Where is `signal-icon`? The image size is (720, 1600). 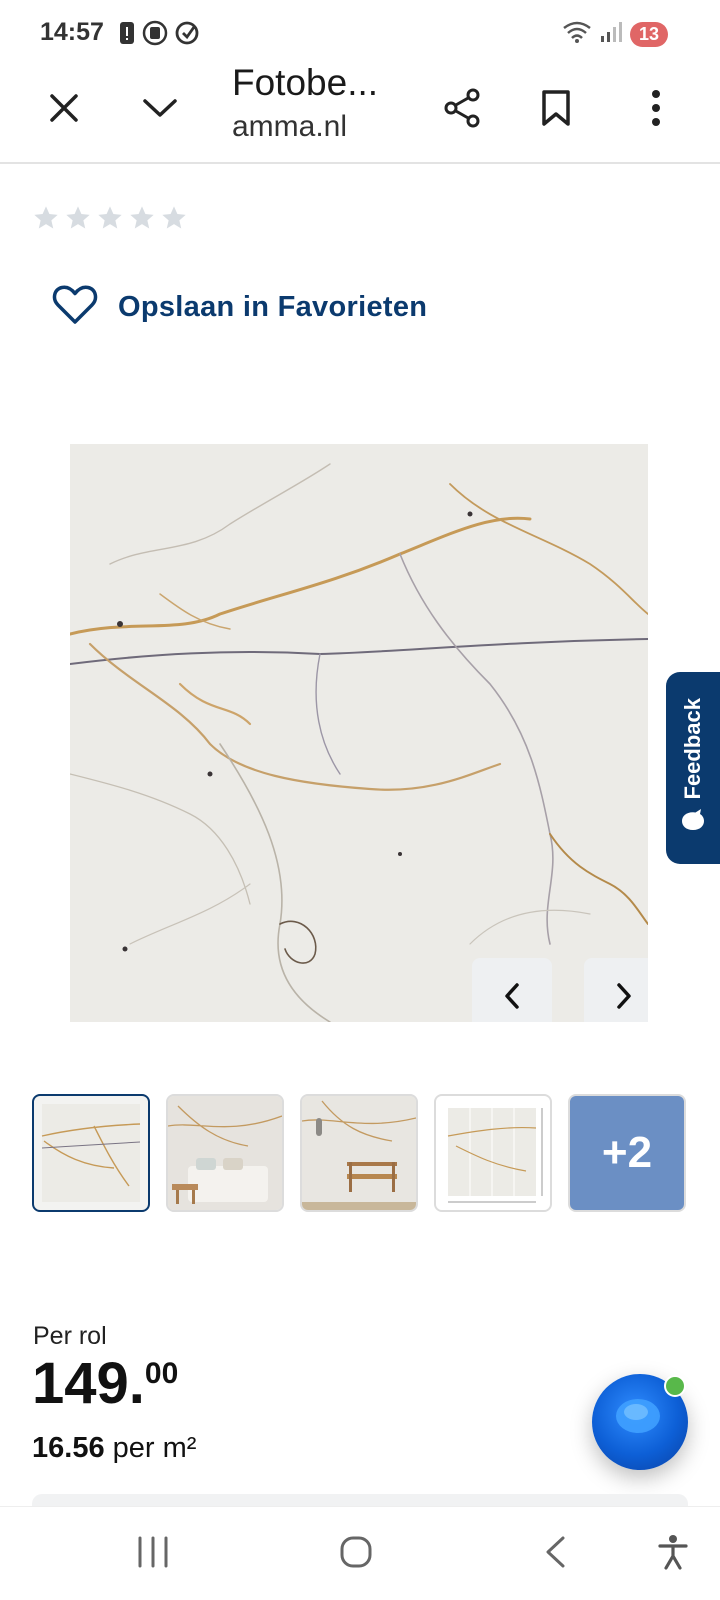
signal-icon is located at coordinates (611, 34).